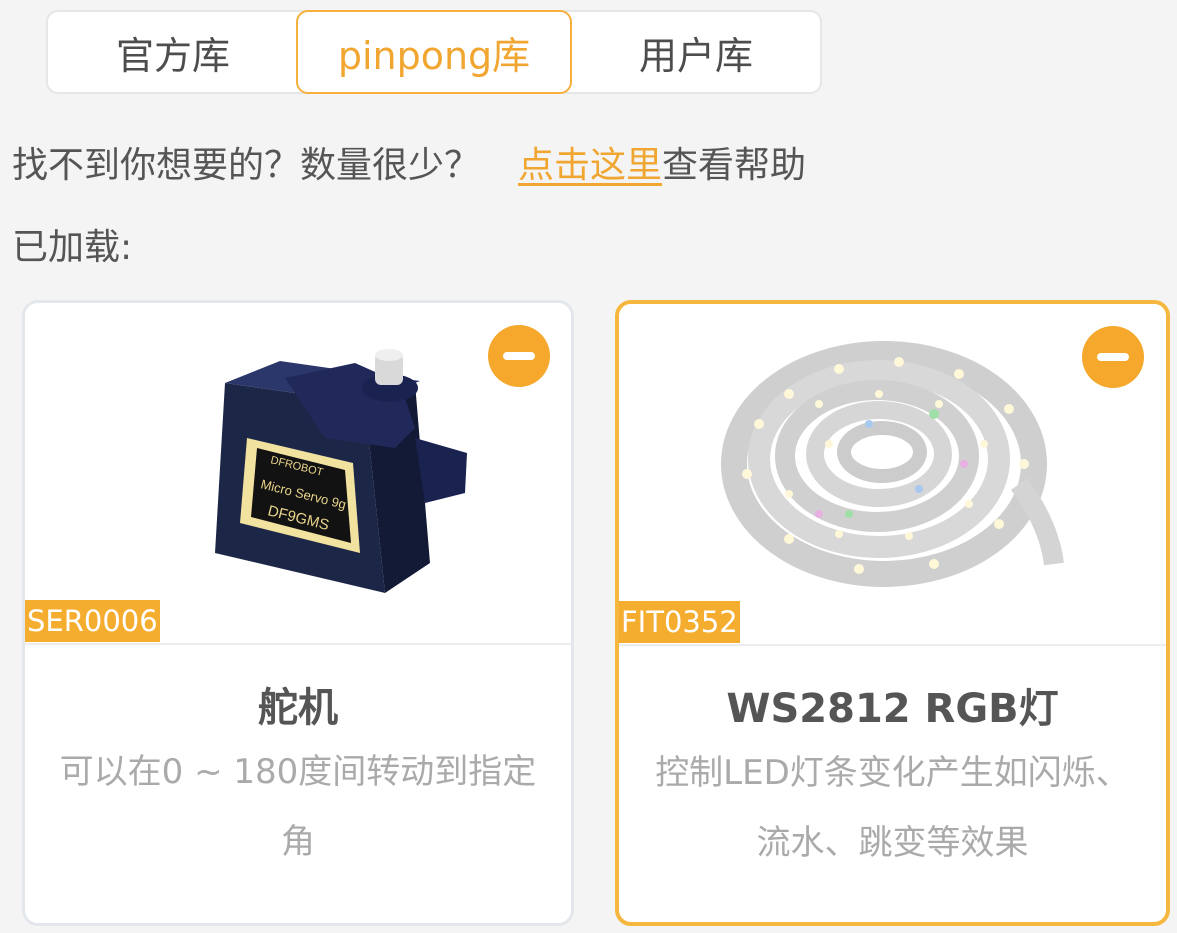  I want to click on help-line: 找不到你想要的？数量很少？ 点击这里 查看帮助, so click(409, 162).